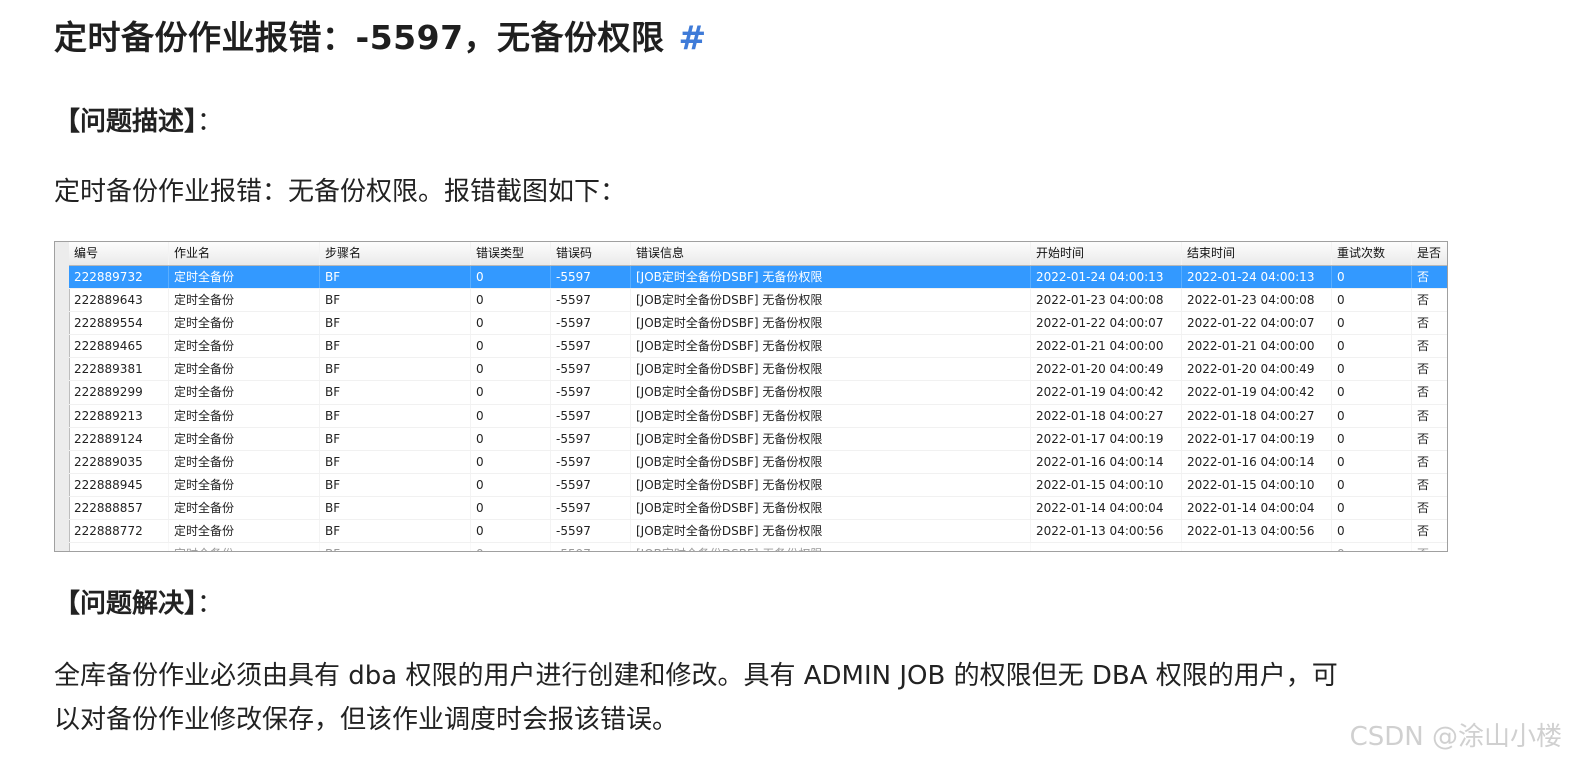 Image resolution: width=1580 pixels, height=768 pixels. I want to click on cell-id: 222889381, so click(119, 369).